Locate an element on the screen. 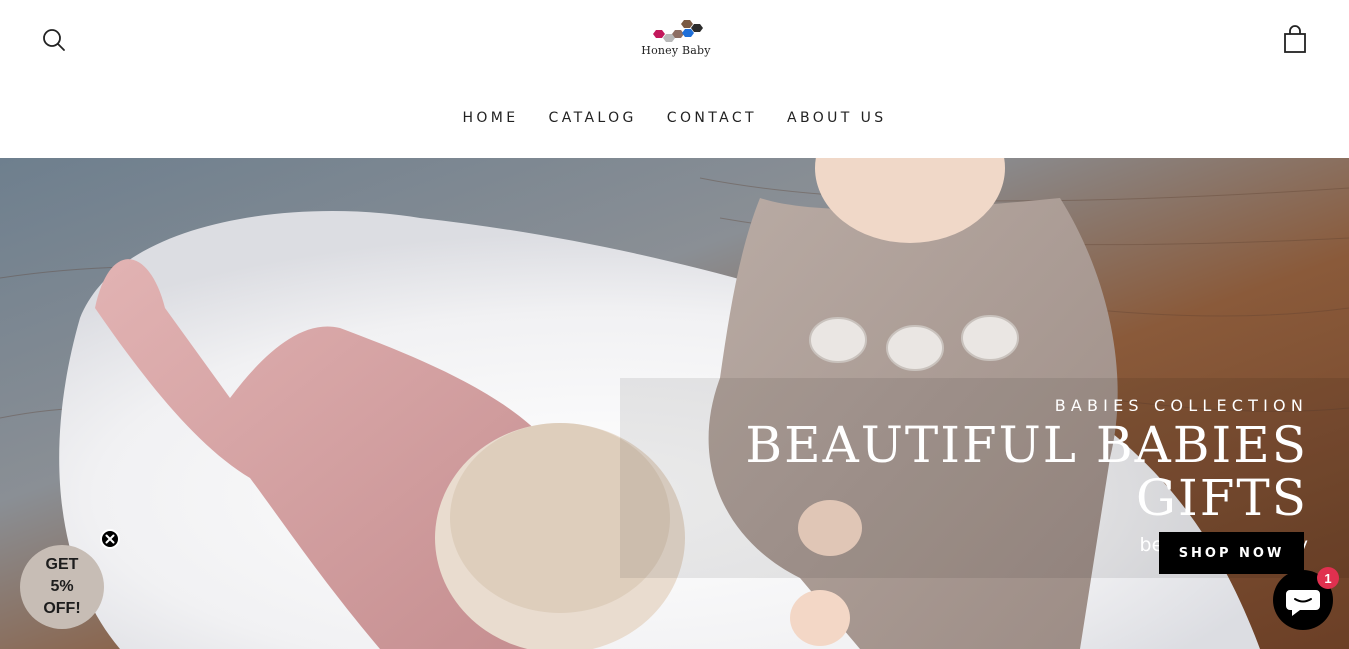 The width and height of the screenshot is (1349, 649). hero-title: BEAUTIFUL BABIES GIFTS is located at coordinates (1026, 471).